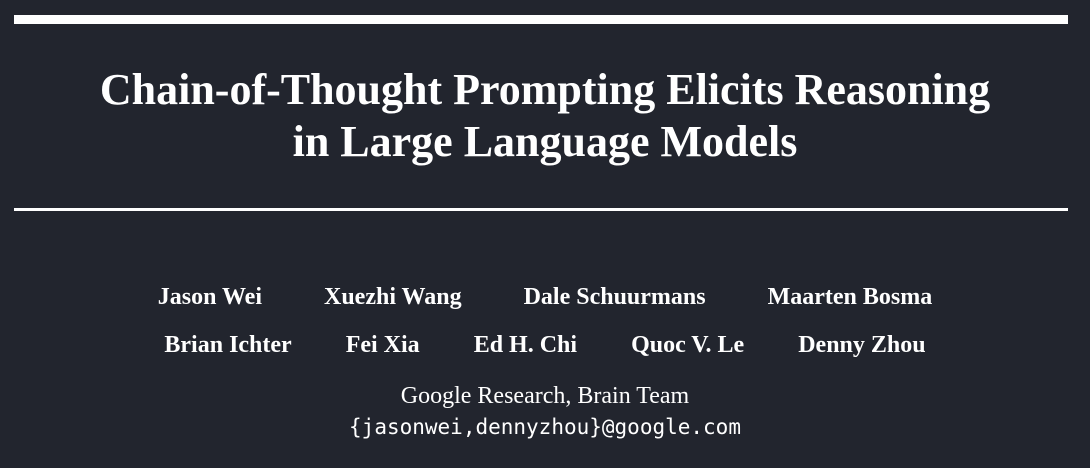 The image size is (1090, 468). Describe the element at coordinates (541, 19) in the screenshot. I see `top-rule` at that location.